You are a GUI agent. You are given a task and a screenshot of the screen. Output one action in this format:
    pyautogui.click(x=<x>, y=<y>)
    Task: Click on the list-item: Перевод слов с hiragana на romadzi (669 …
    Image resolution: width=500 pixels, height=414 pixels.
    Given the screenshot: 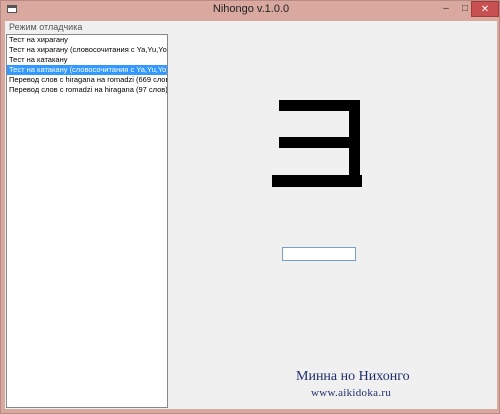 What is the action you would take?
    pyautogui.click(x=87, y=80)
    